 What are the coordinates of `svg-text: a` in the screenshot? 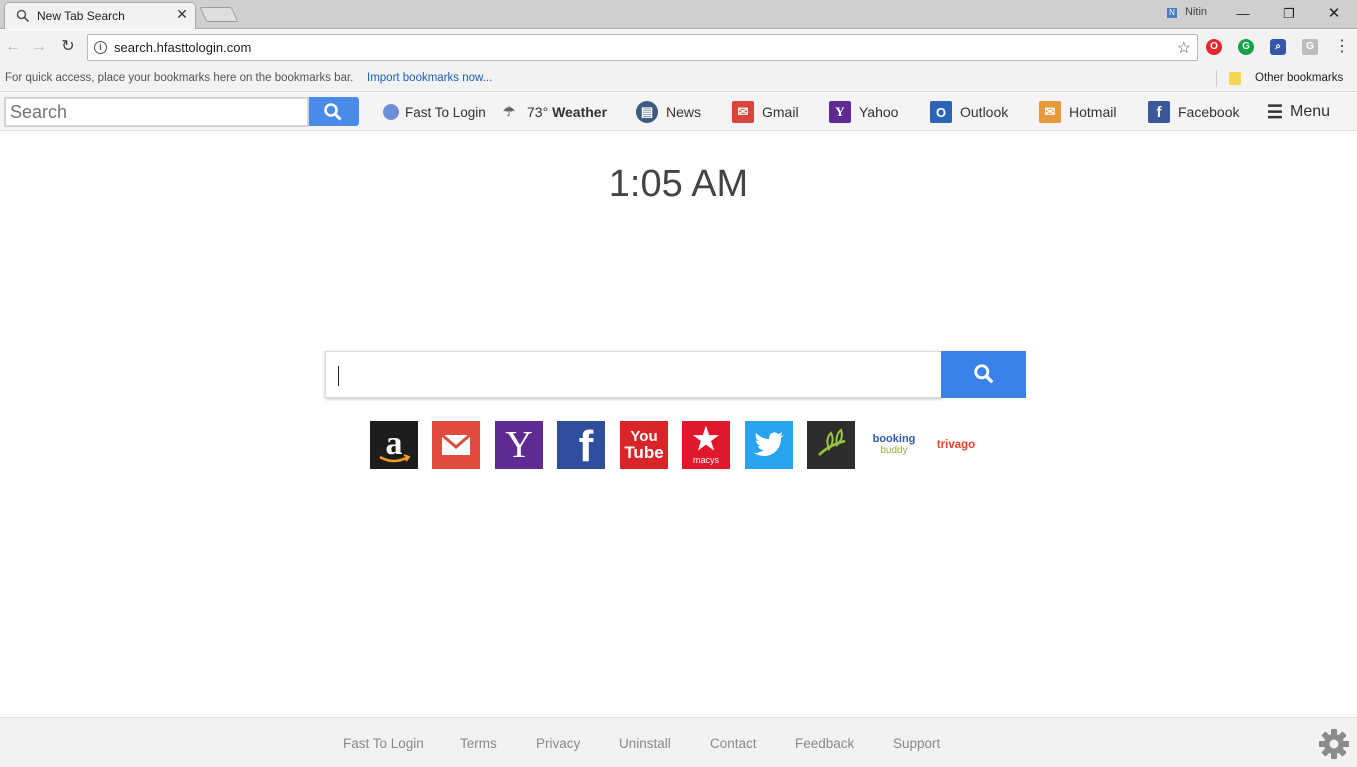 It's located at (394, 443).